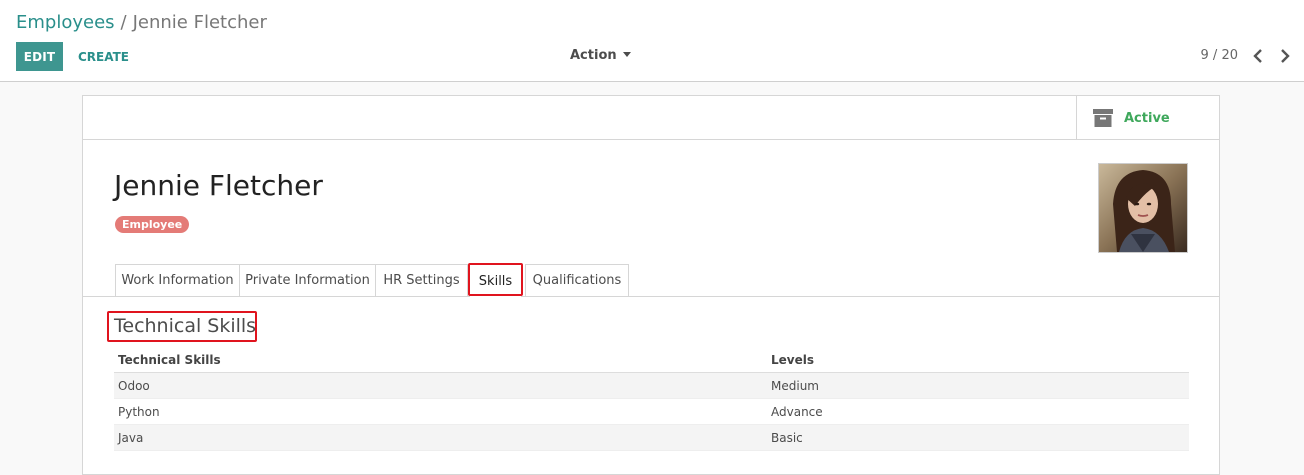 Image resolution: width=1304 pixels, height=475 pixels. Describe the element at coordinates (577, 280) in the screenshot. I see `tab-qualifications: Qualifications` at that location.